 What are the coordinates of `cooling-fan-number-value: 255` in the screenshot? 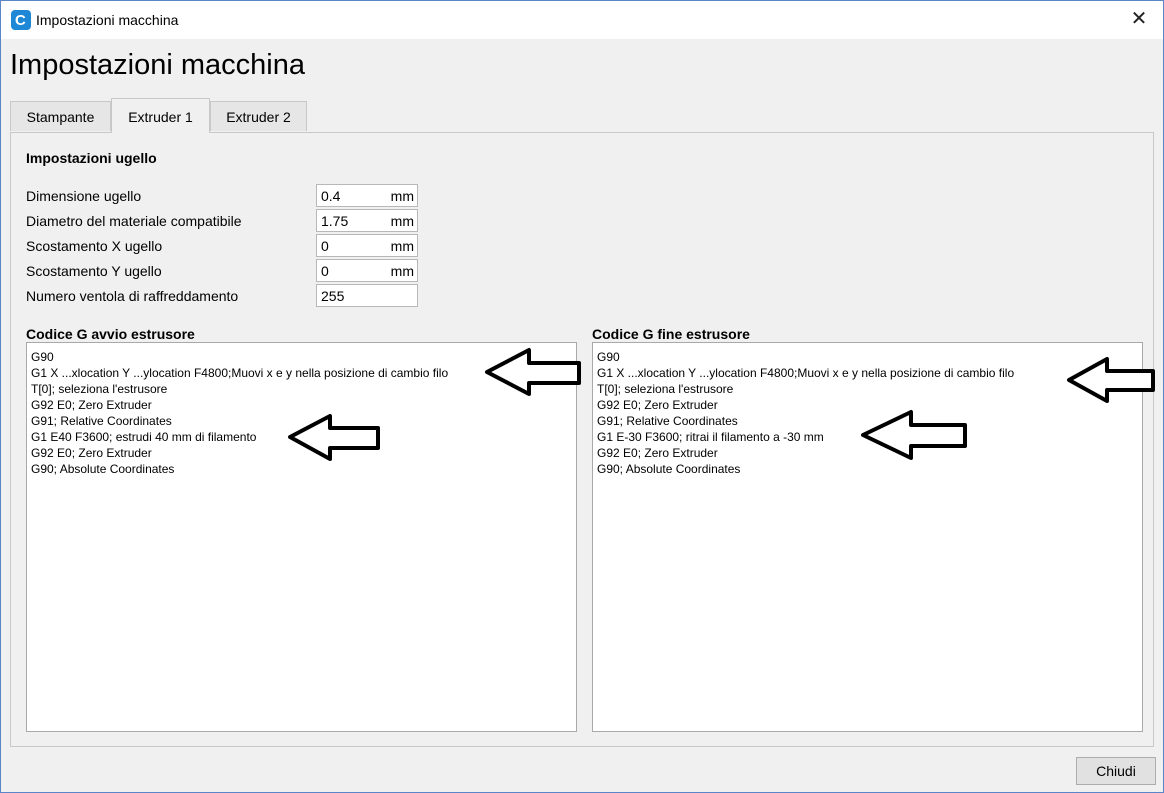 It's located at (333, 296).